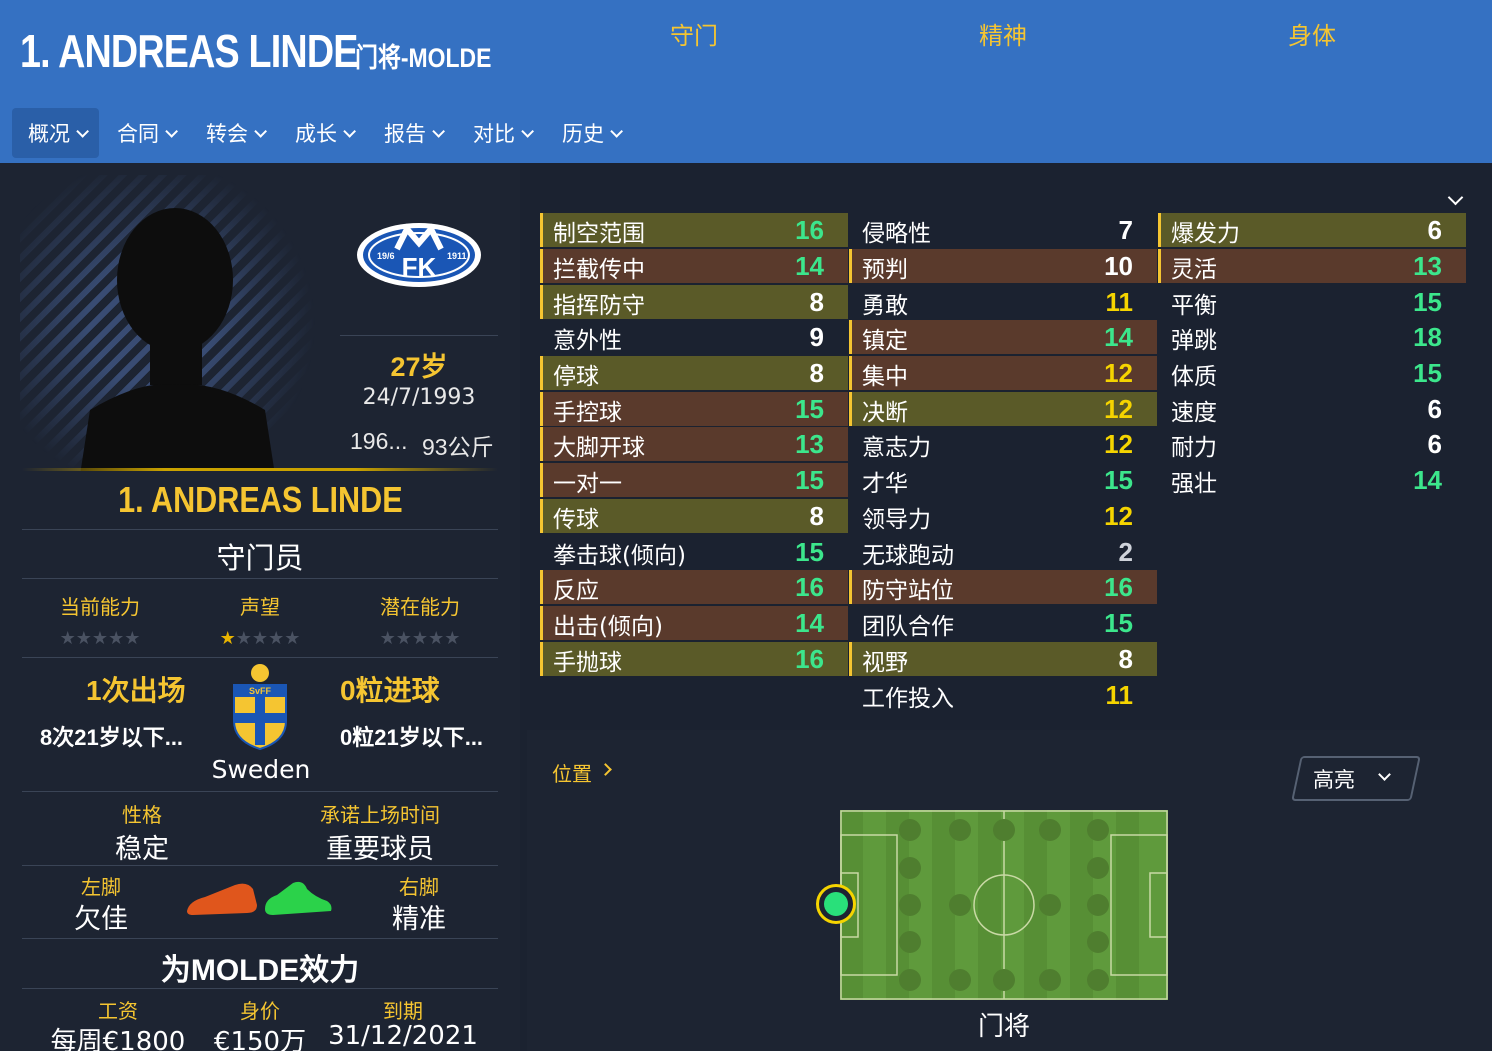 This screenshot has width=1492, height=1051. What do you see at coordinates (260, 620) in the screenshot?
I see `reputation: 声望 ★★★★★` at bounding box center [260, 620].